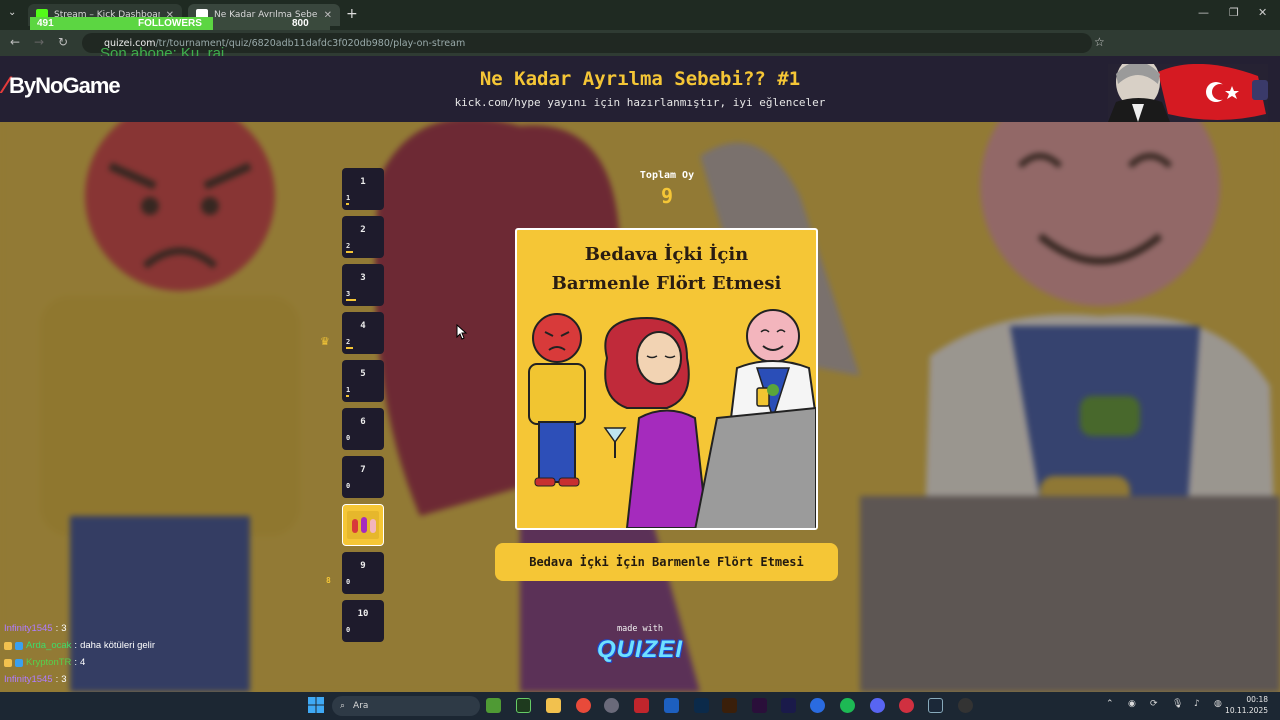 This screenshot has height=720, width=1280. Describe the element at coordinates (1132, 704) in the screenshot. I see `tray-app-icon: ◉` at that location.